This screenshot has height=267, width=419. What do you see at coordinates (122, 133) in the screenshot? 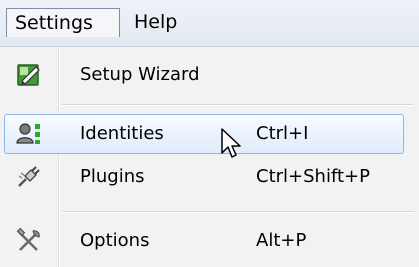
I see `menu-item-label: Identities` at bounding box center [122, 133].